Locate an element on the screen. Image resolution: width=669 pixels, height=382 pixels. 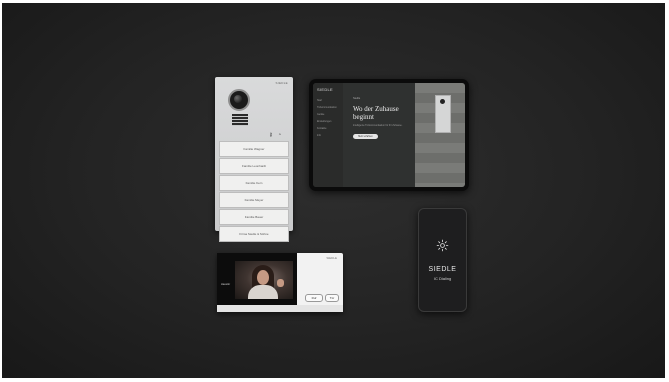
name-key: Familie Wagner is located at coordinates (254, 149).